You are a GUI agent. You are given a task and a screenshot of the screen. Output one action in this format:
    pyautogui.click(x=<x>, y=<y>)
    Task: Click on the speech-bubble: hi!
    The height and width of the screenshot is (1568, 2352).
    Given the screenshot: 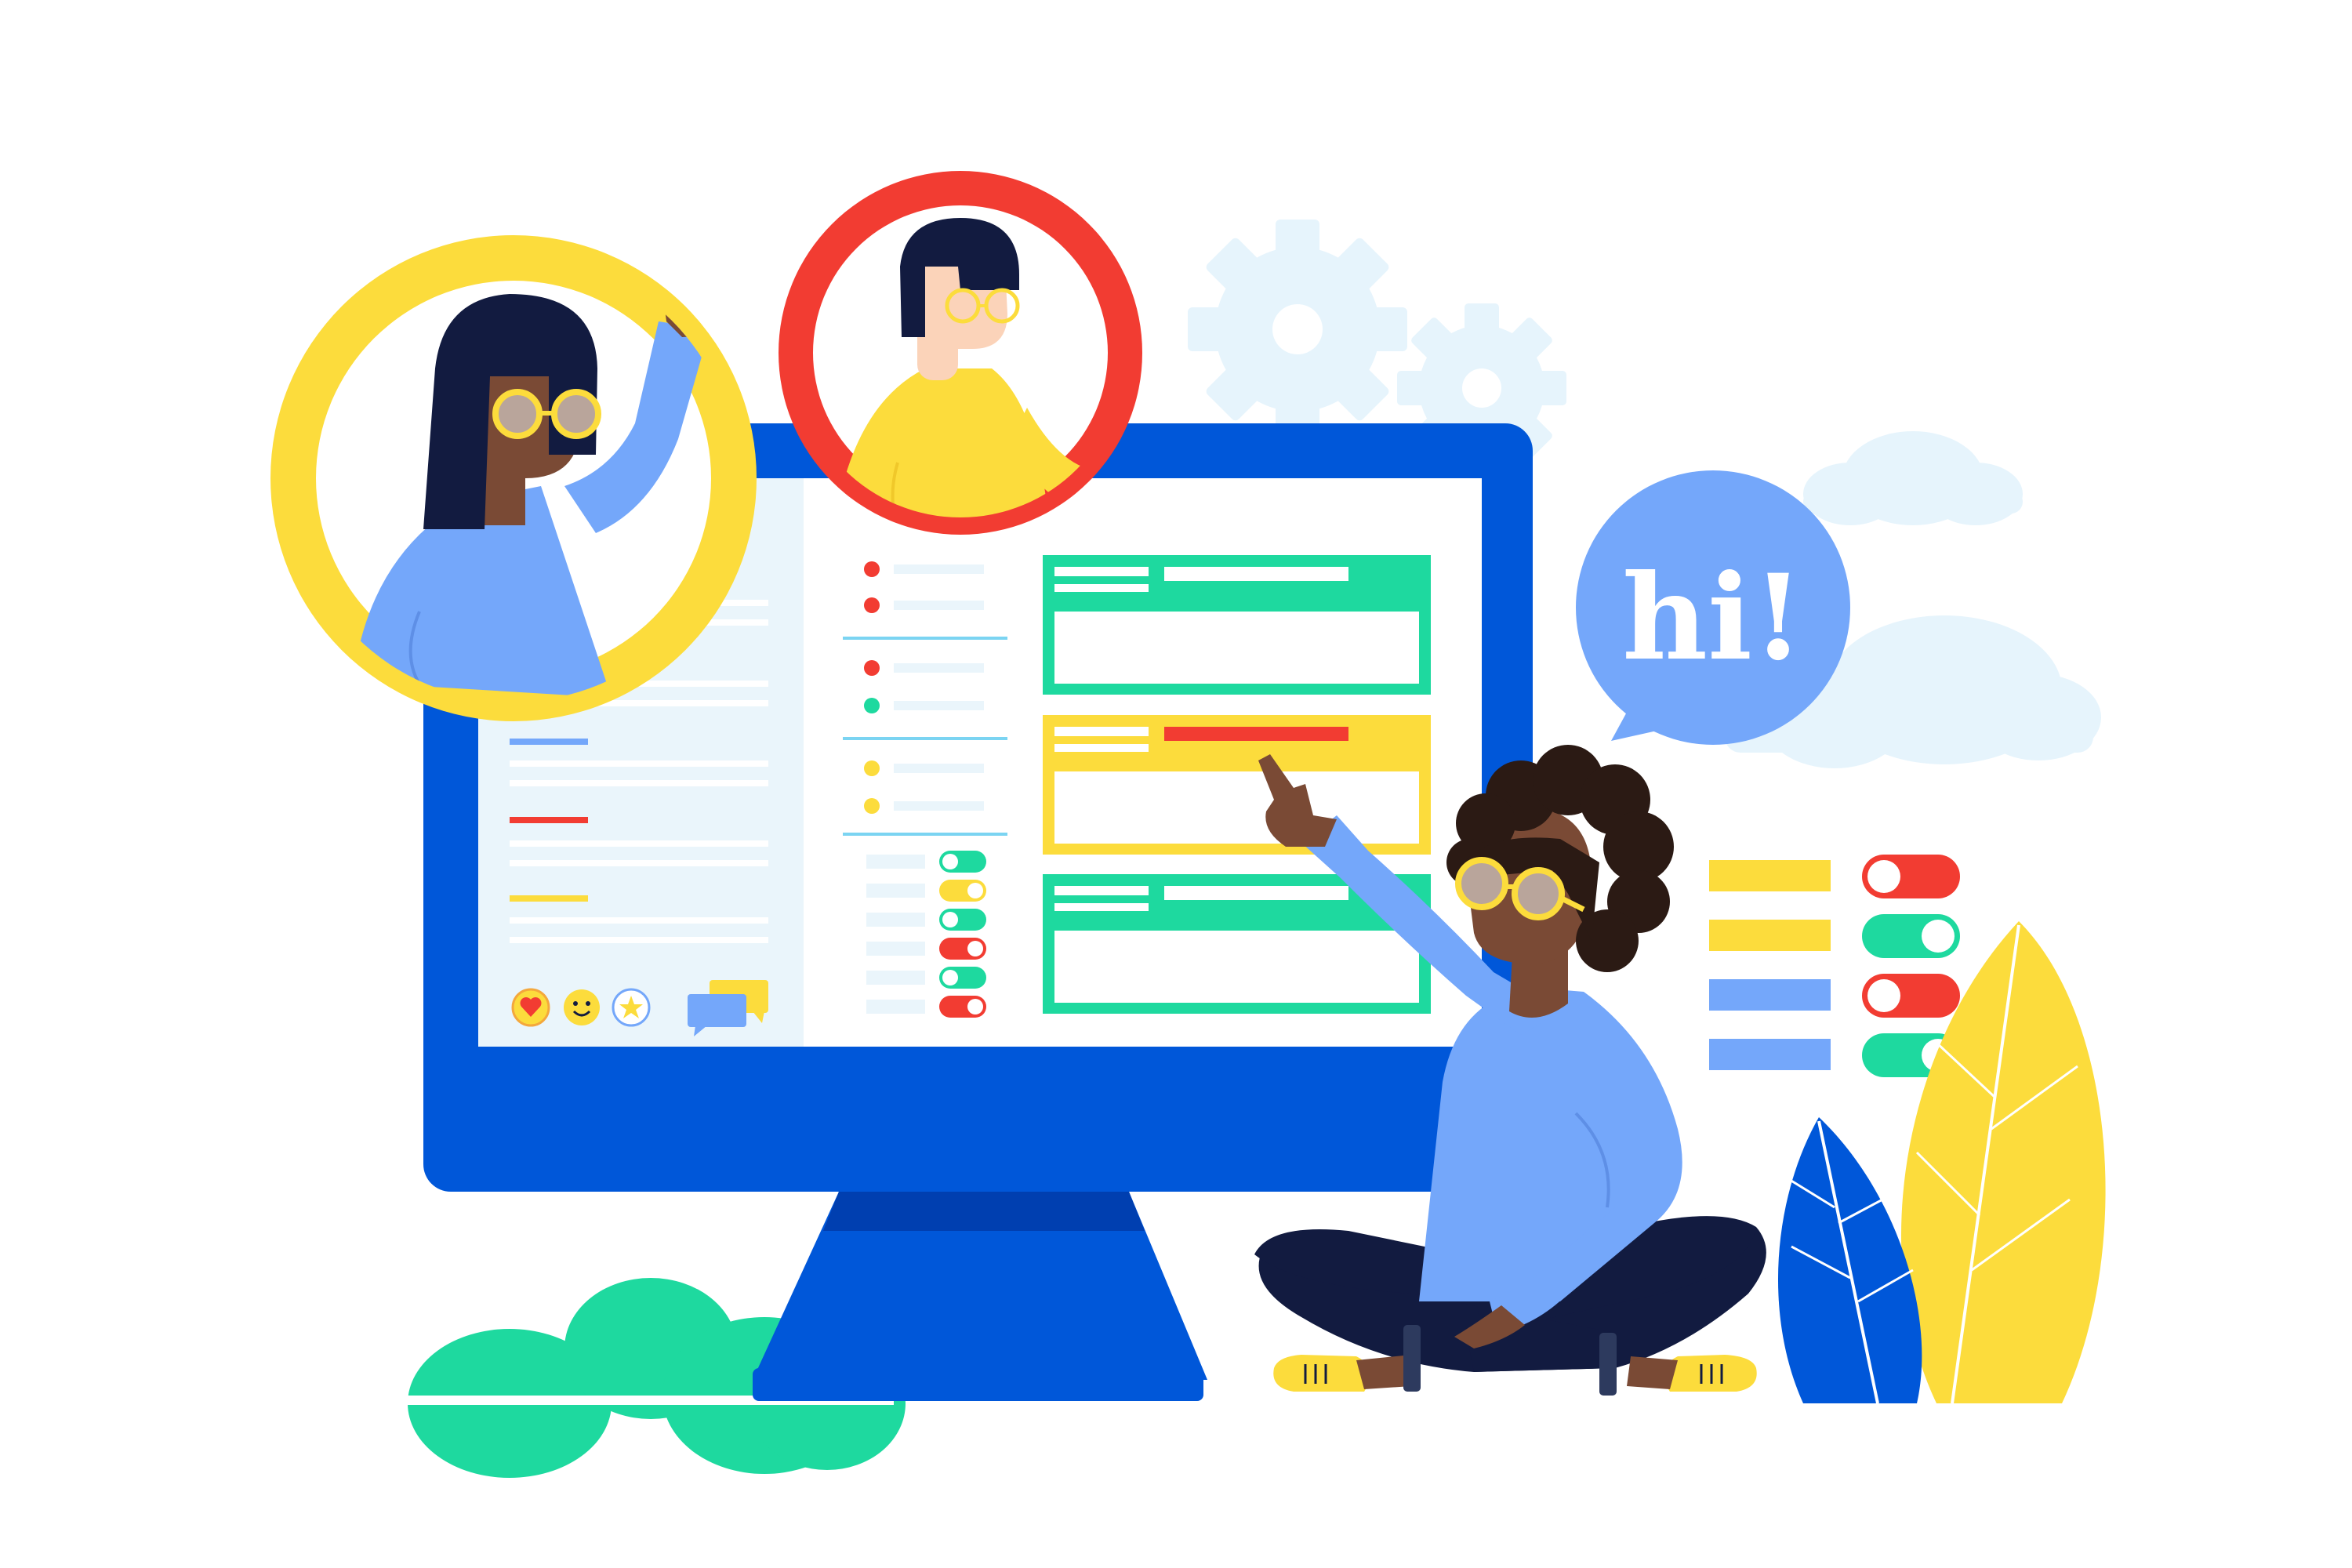 What is the action you would take?
    pyautogui.click(x=1713, y=607)
    